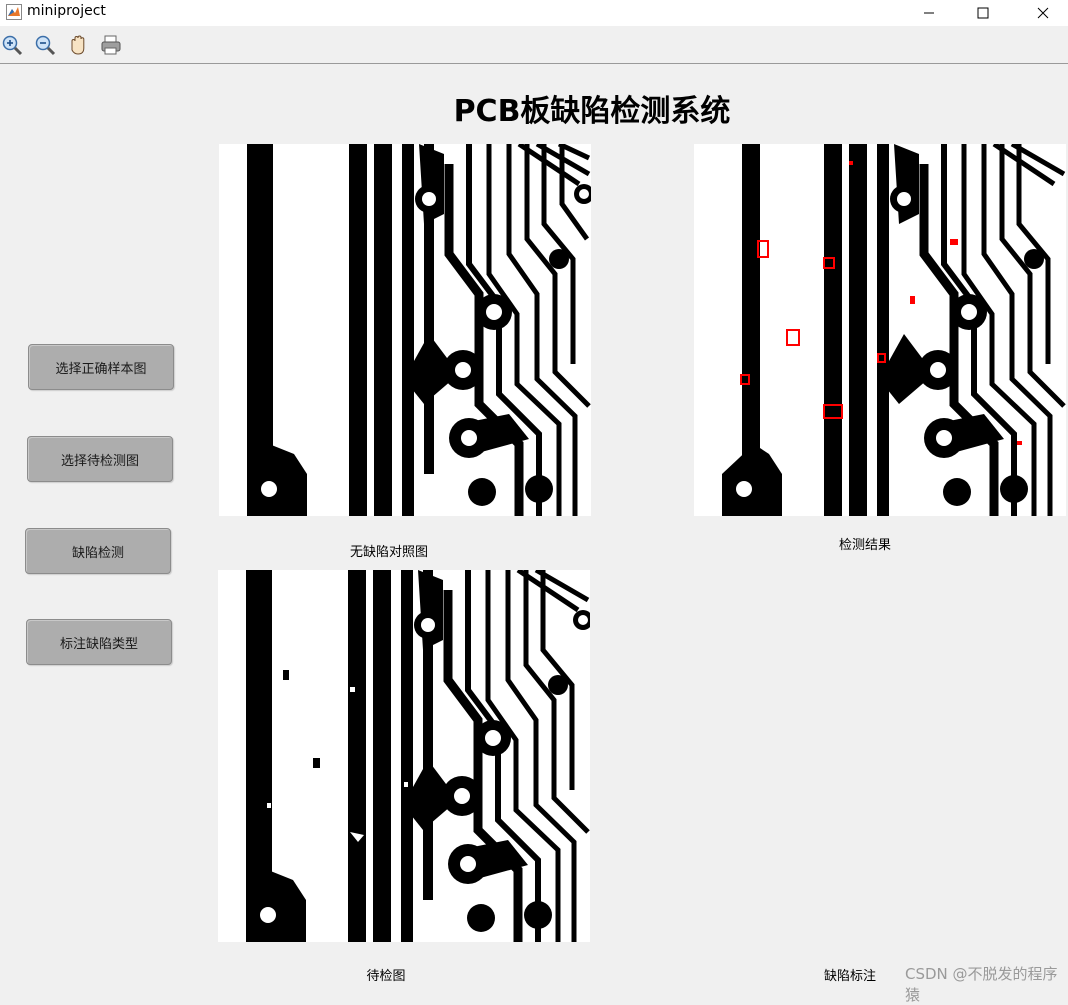 Image resolution: width=1068 pixels, height=1005 pixels. What do you see at coordinates (388, 552) in the screenshot?
I see `reference-caption: 无缺陷对照图` at bounding box center [388, 552].